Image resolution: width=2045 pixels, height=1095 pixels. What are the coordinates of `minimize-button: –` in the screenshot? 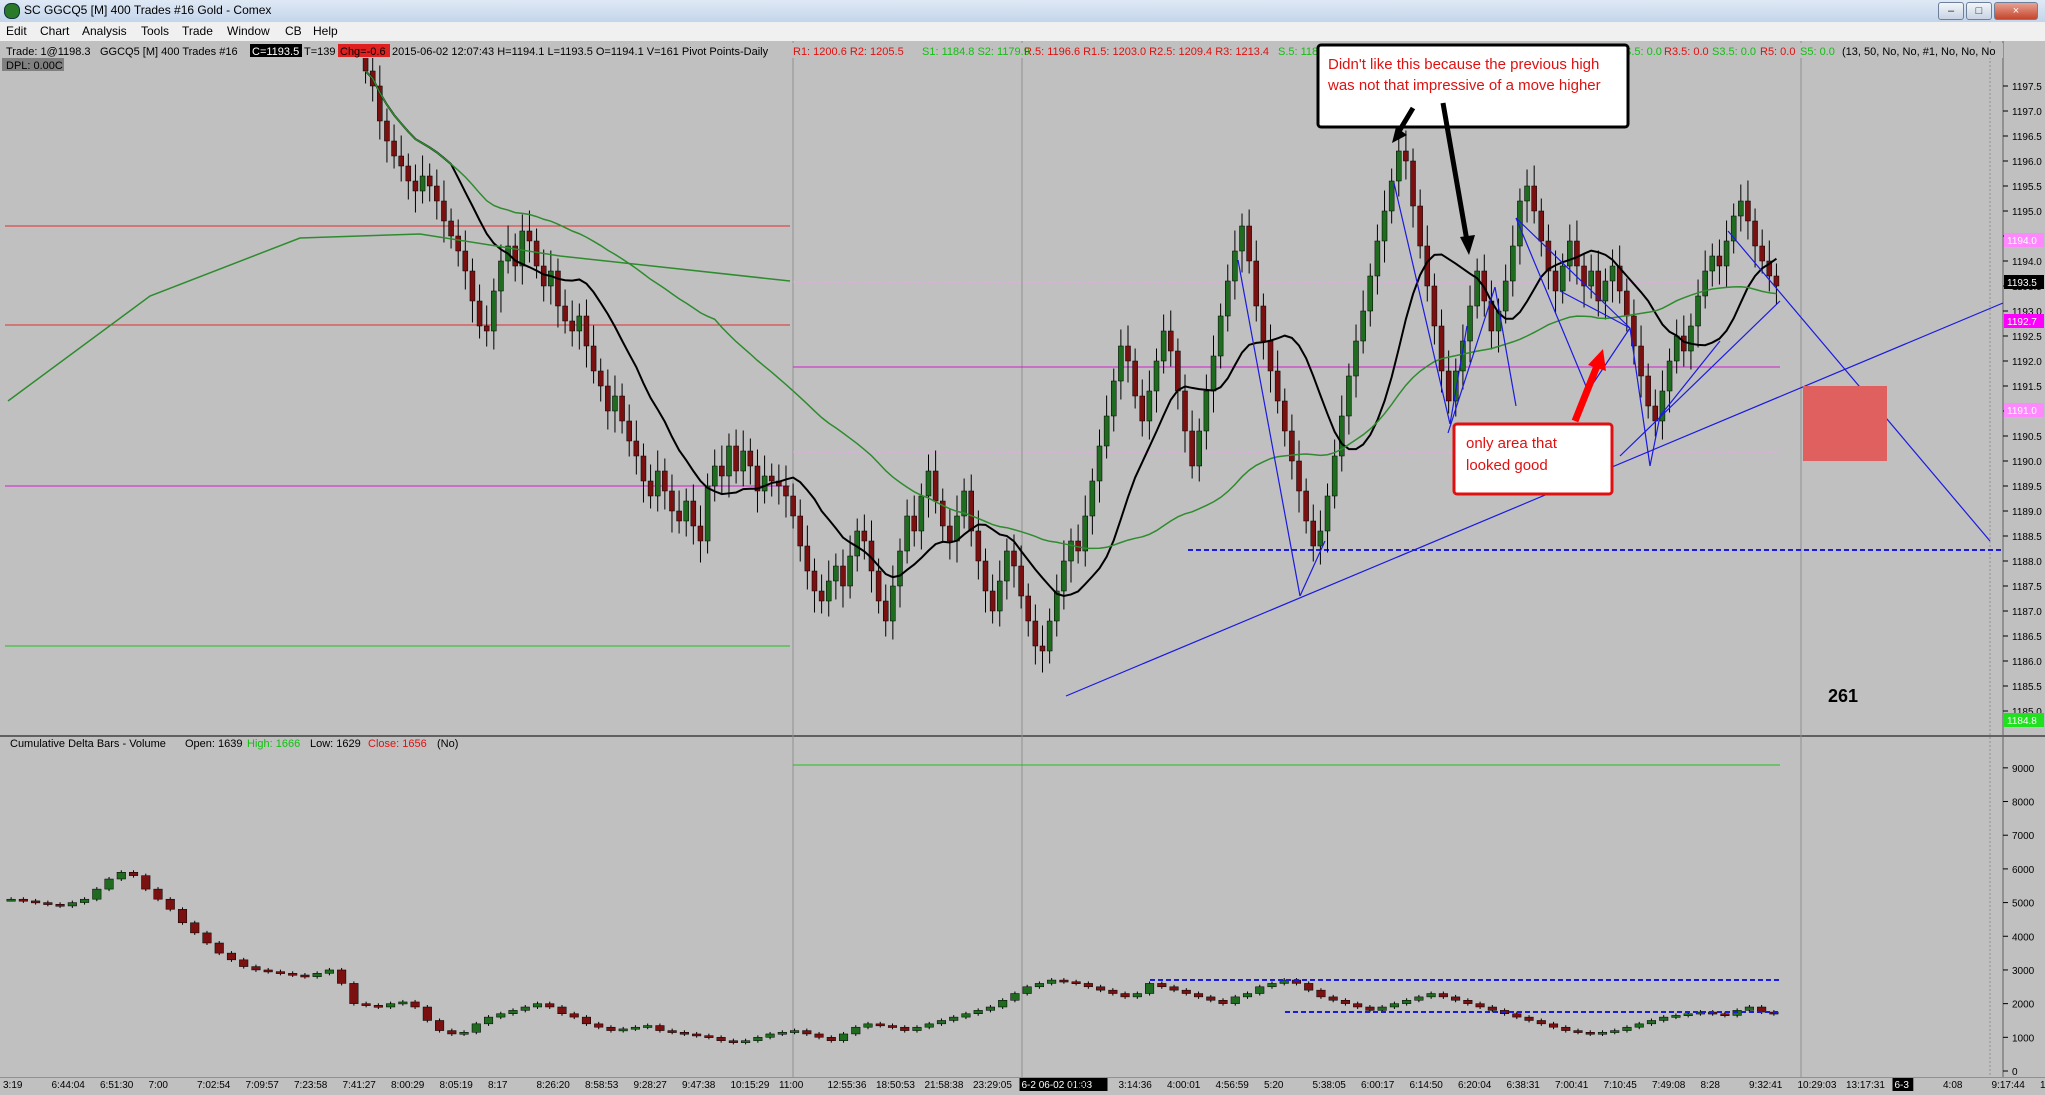 It's located at (1951, 11).